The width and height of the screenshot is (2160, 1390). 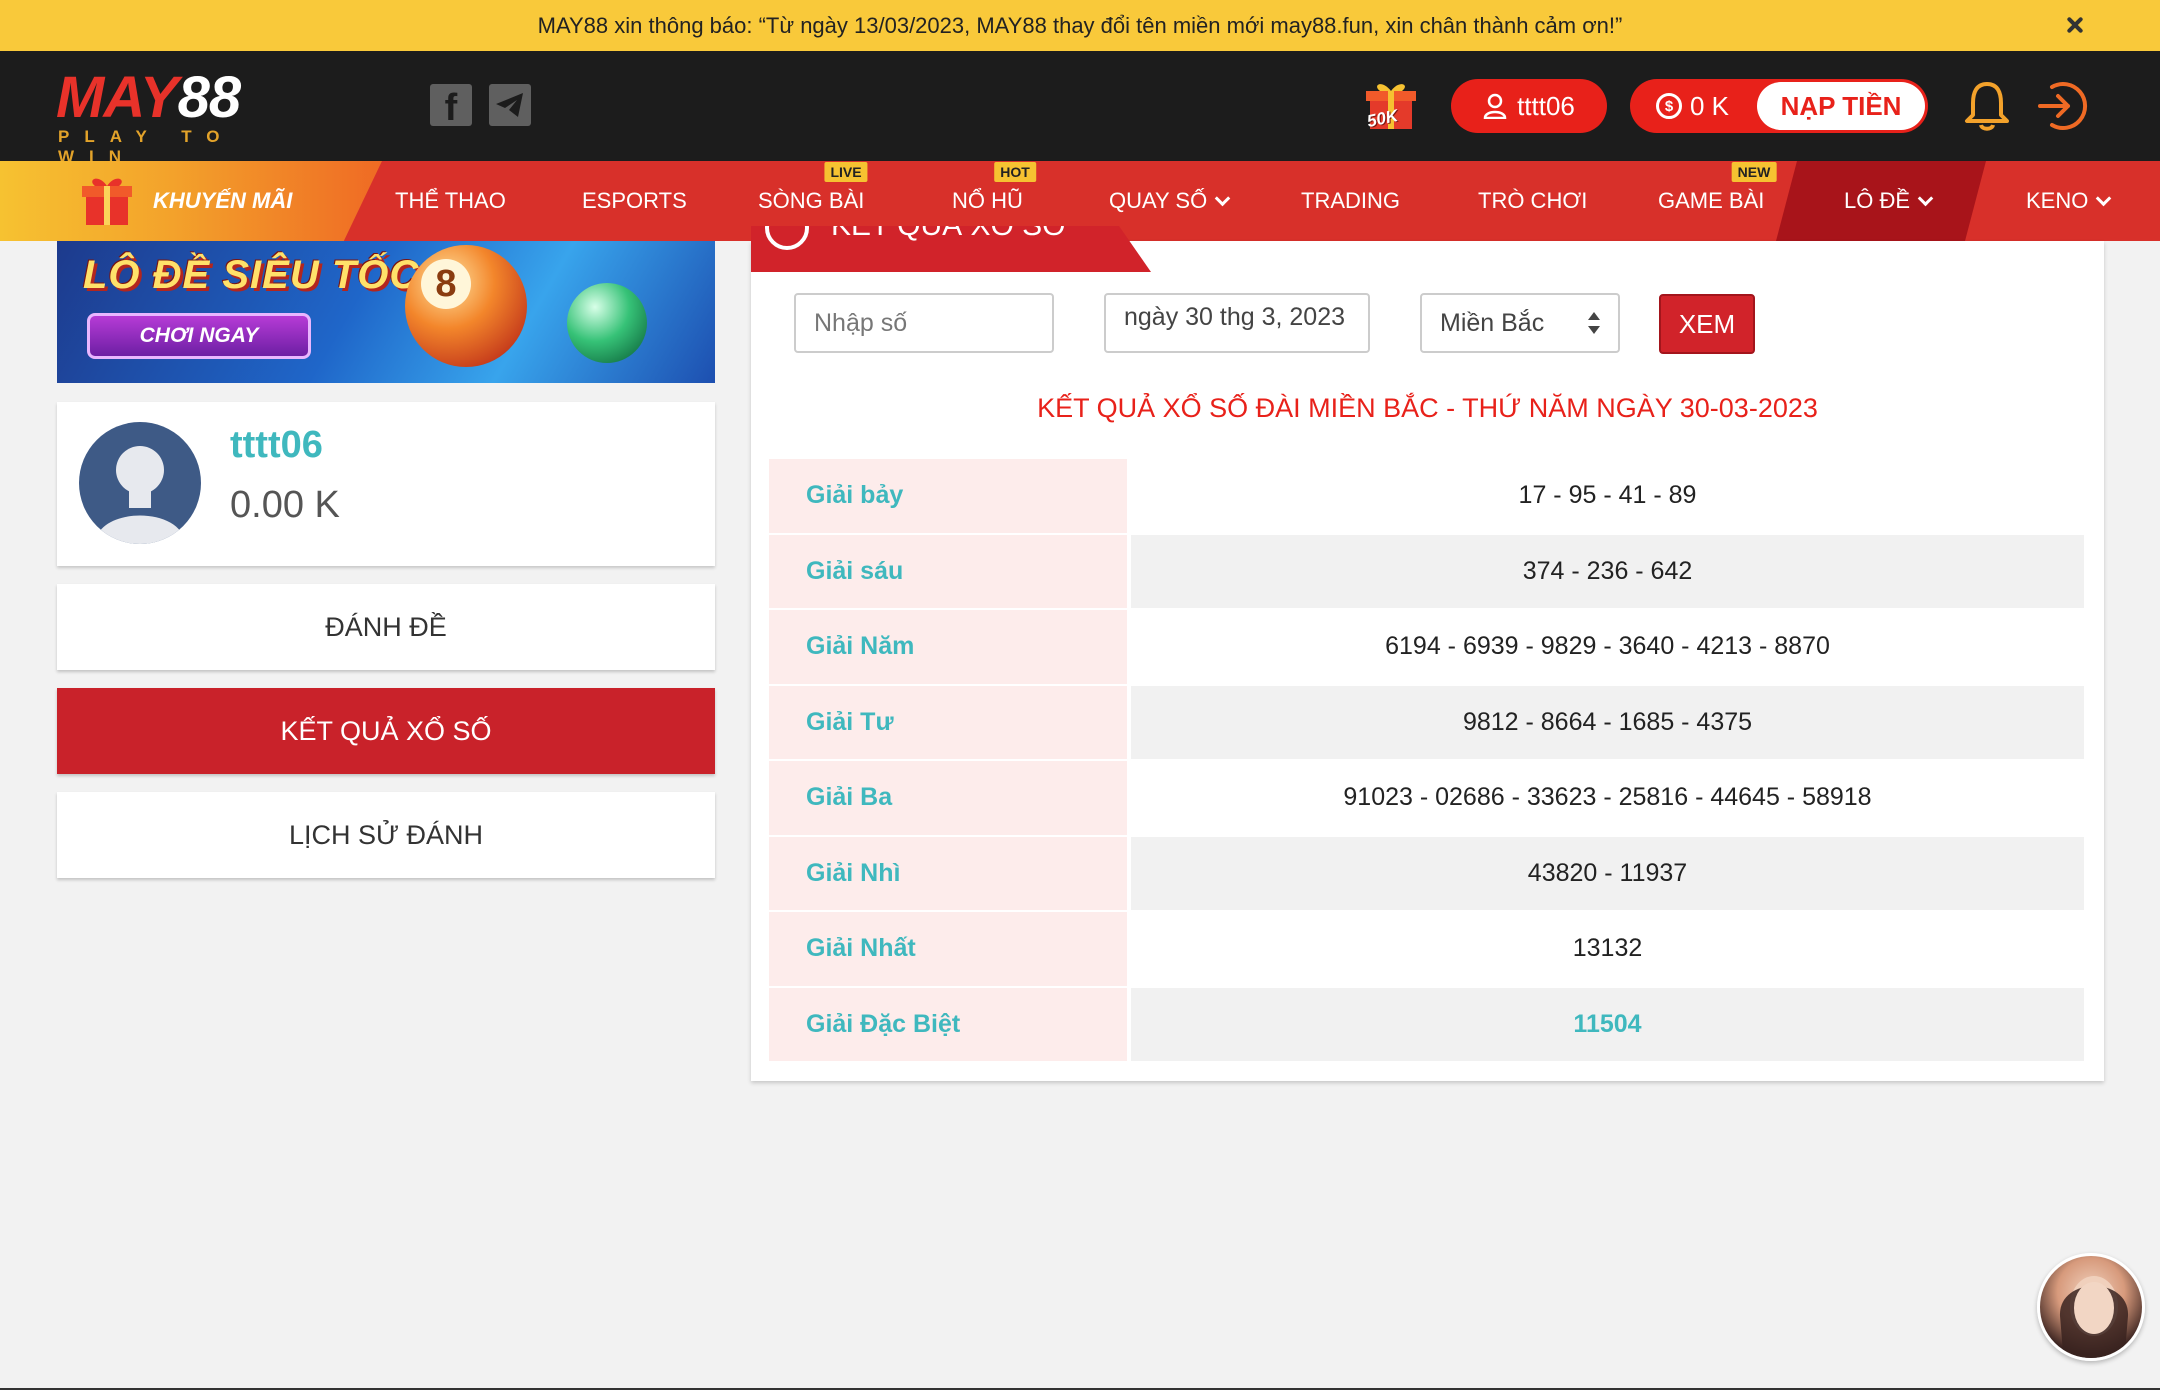 What do you see at coordinates (276, 445) in the screenshot?
I see `profile-username: tttt06` at bounding box center [276, 445].